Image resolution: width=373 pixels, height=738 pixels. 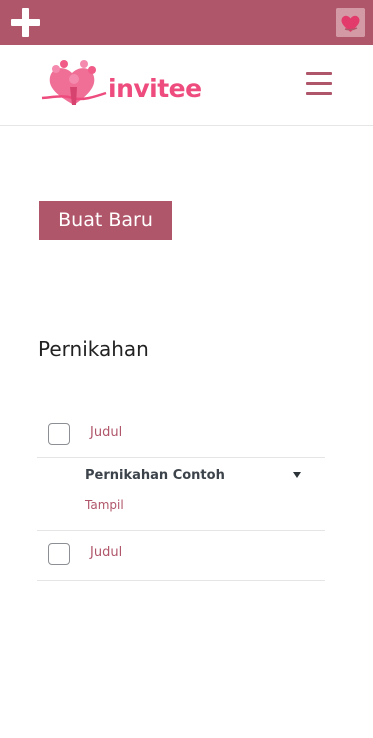 I want to click on heart-tree-logo-icon, so click(x=74, y=82).